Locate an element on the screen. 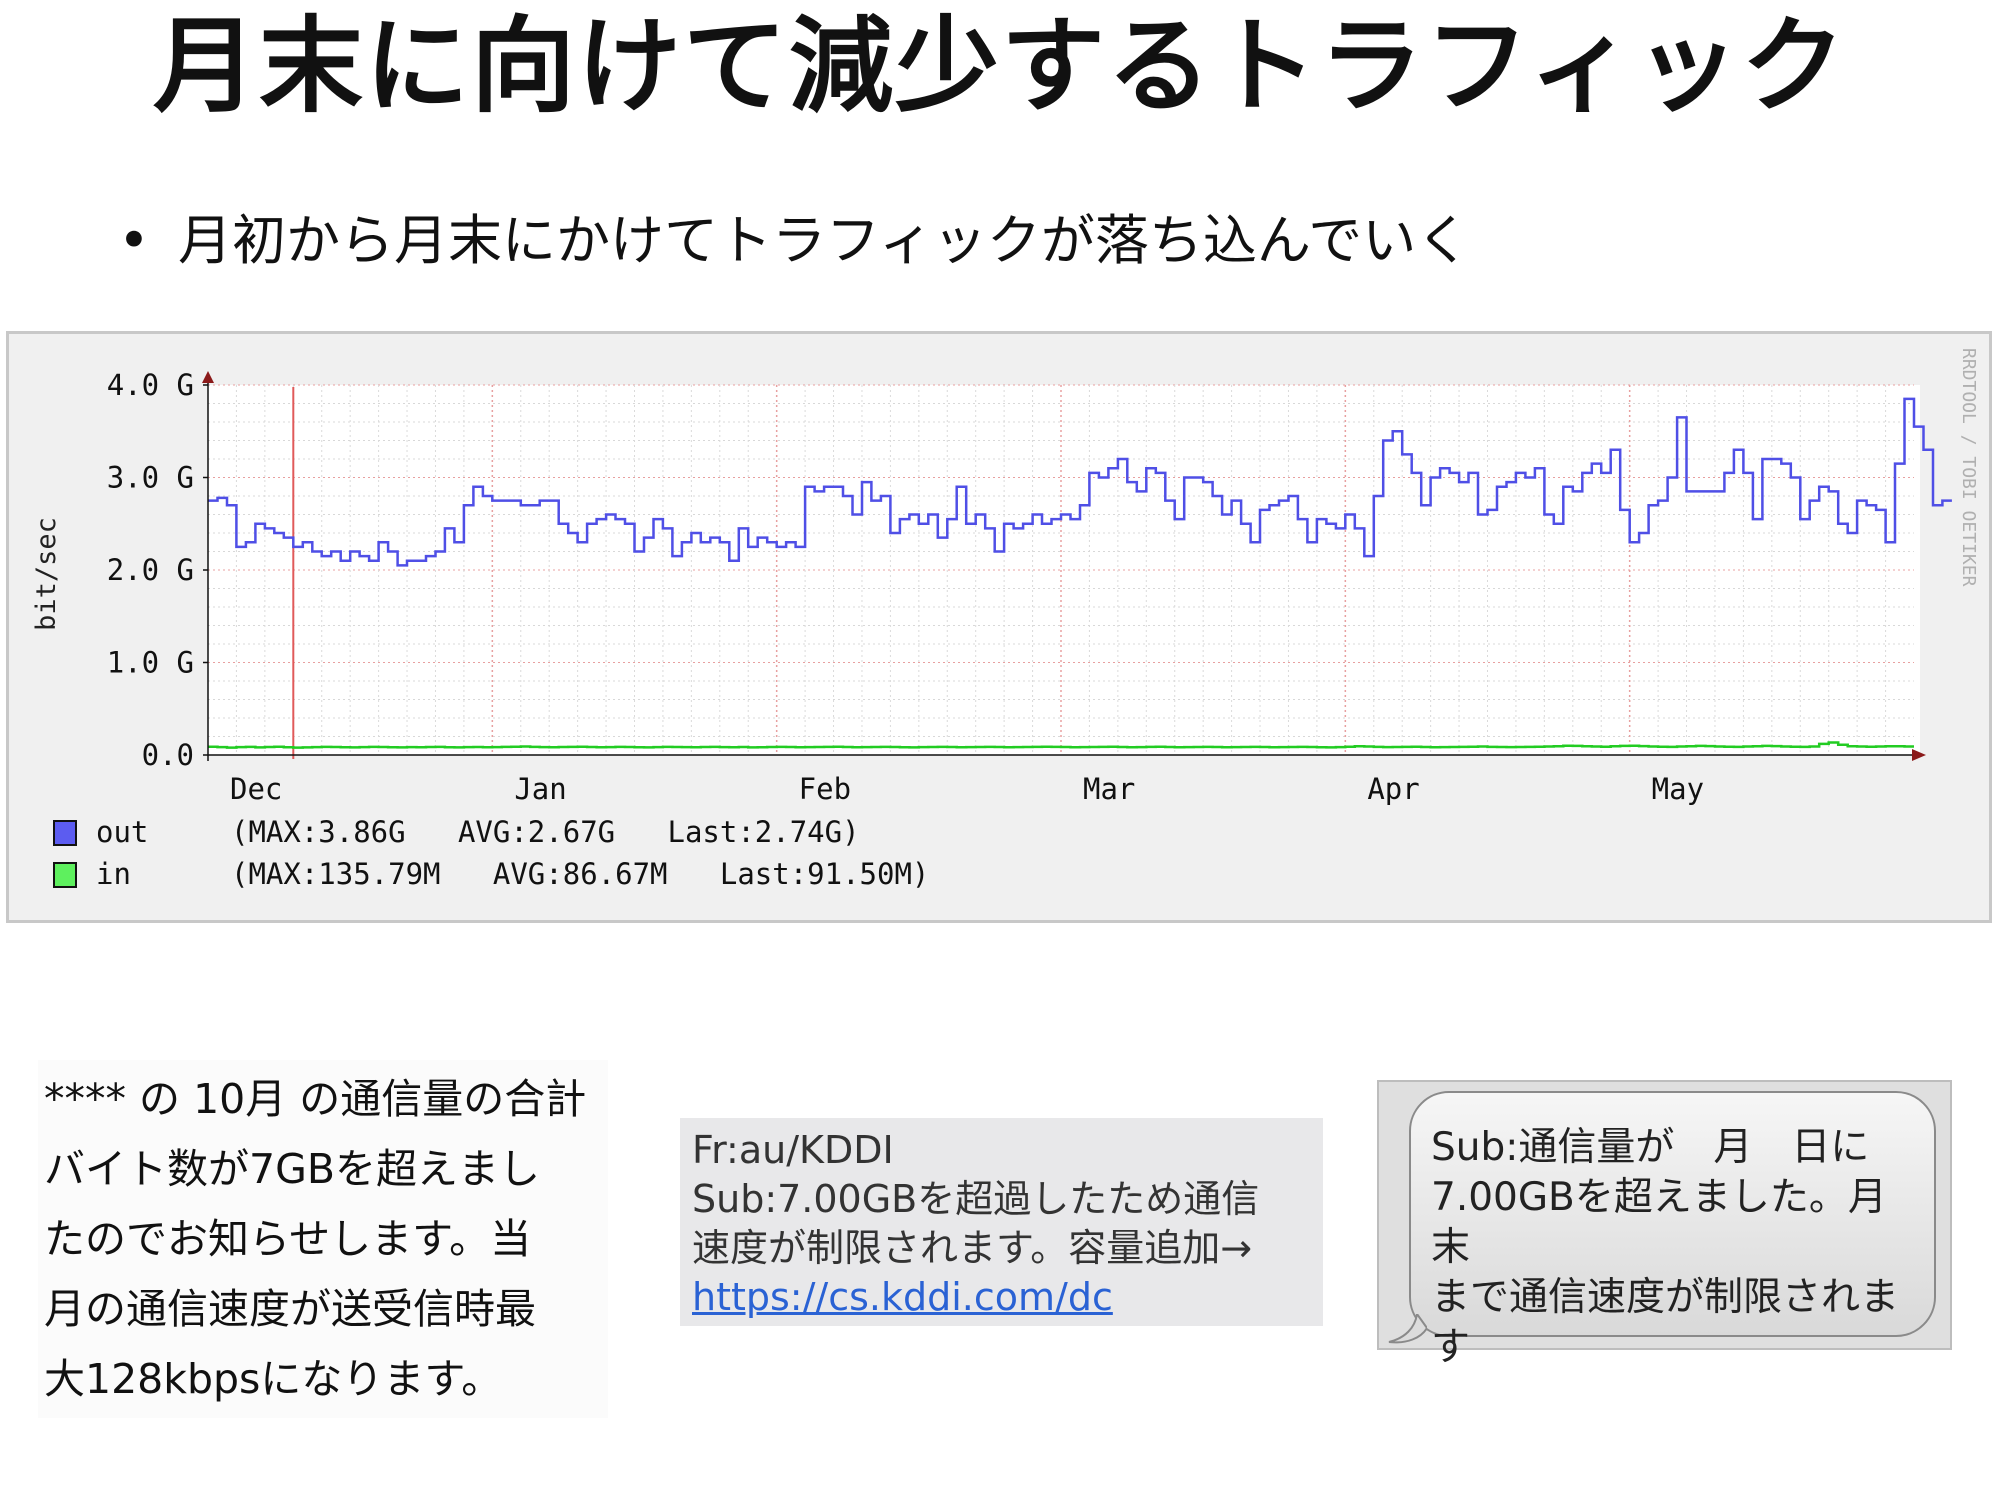 Image resolution: width=2000 pixels, height=1500 pixels. y-axis-label: bit/sec is located at coordinates (46, 574).